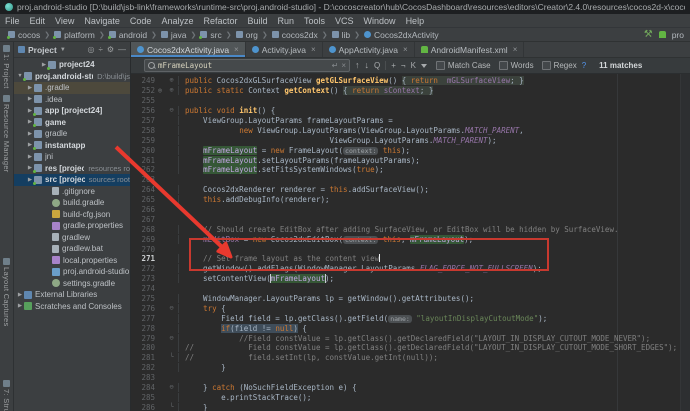 The height and width of the screenshot is (411, 690). What do you see at coordinates (6, 67) in the screenshot?
I see `tool-stripe-button-1-project: 1: Project` at bounding box center [6, 67].